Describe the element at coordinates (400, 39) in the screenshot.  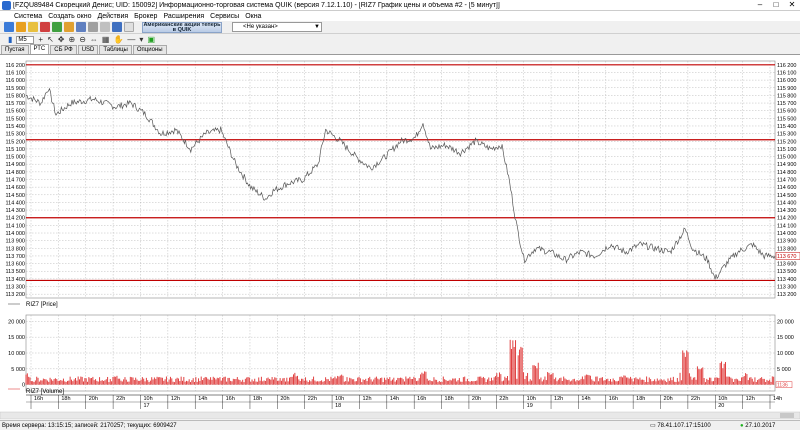
I see `chart-toolbar: ▮ M5 + ↖ ✥ ⊕ ⊖ ⇔ ▦ ✋ — ▾ ▣` at that location.